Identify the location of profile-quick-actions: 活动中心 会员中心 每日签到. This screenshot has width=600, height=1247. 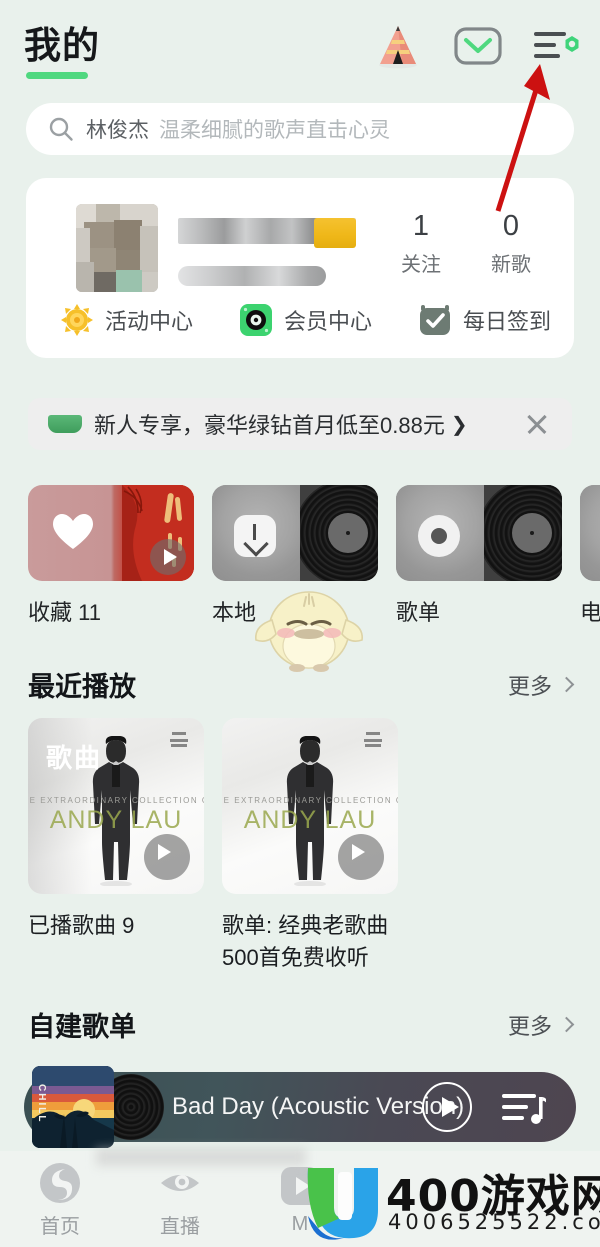
(300, 320).